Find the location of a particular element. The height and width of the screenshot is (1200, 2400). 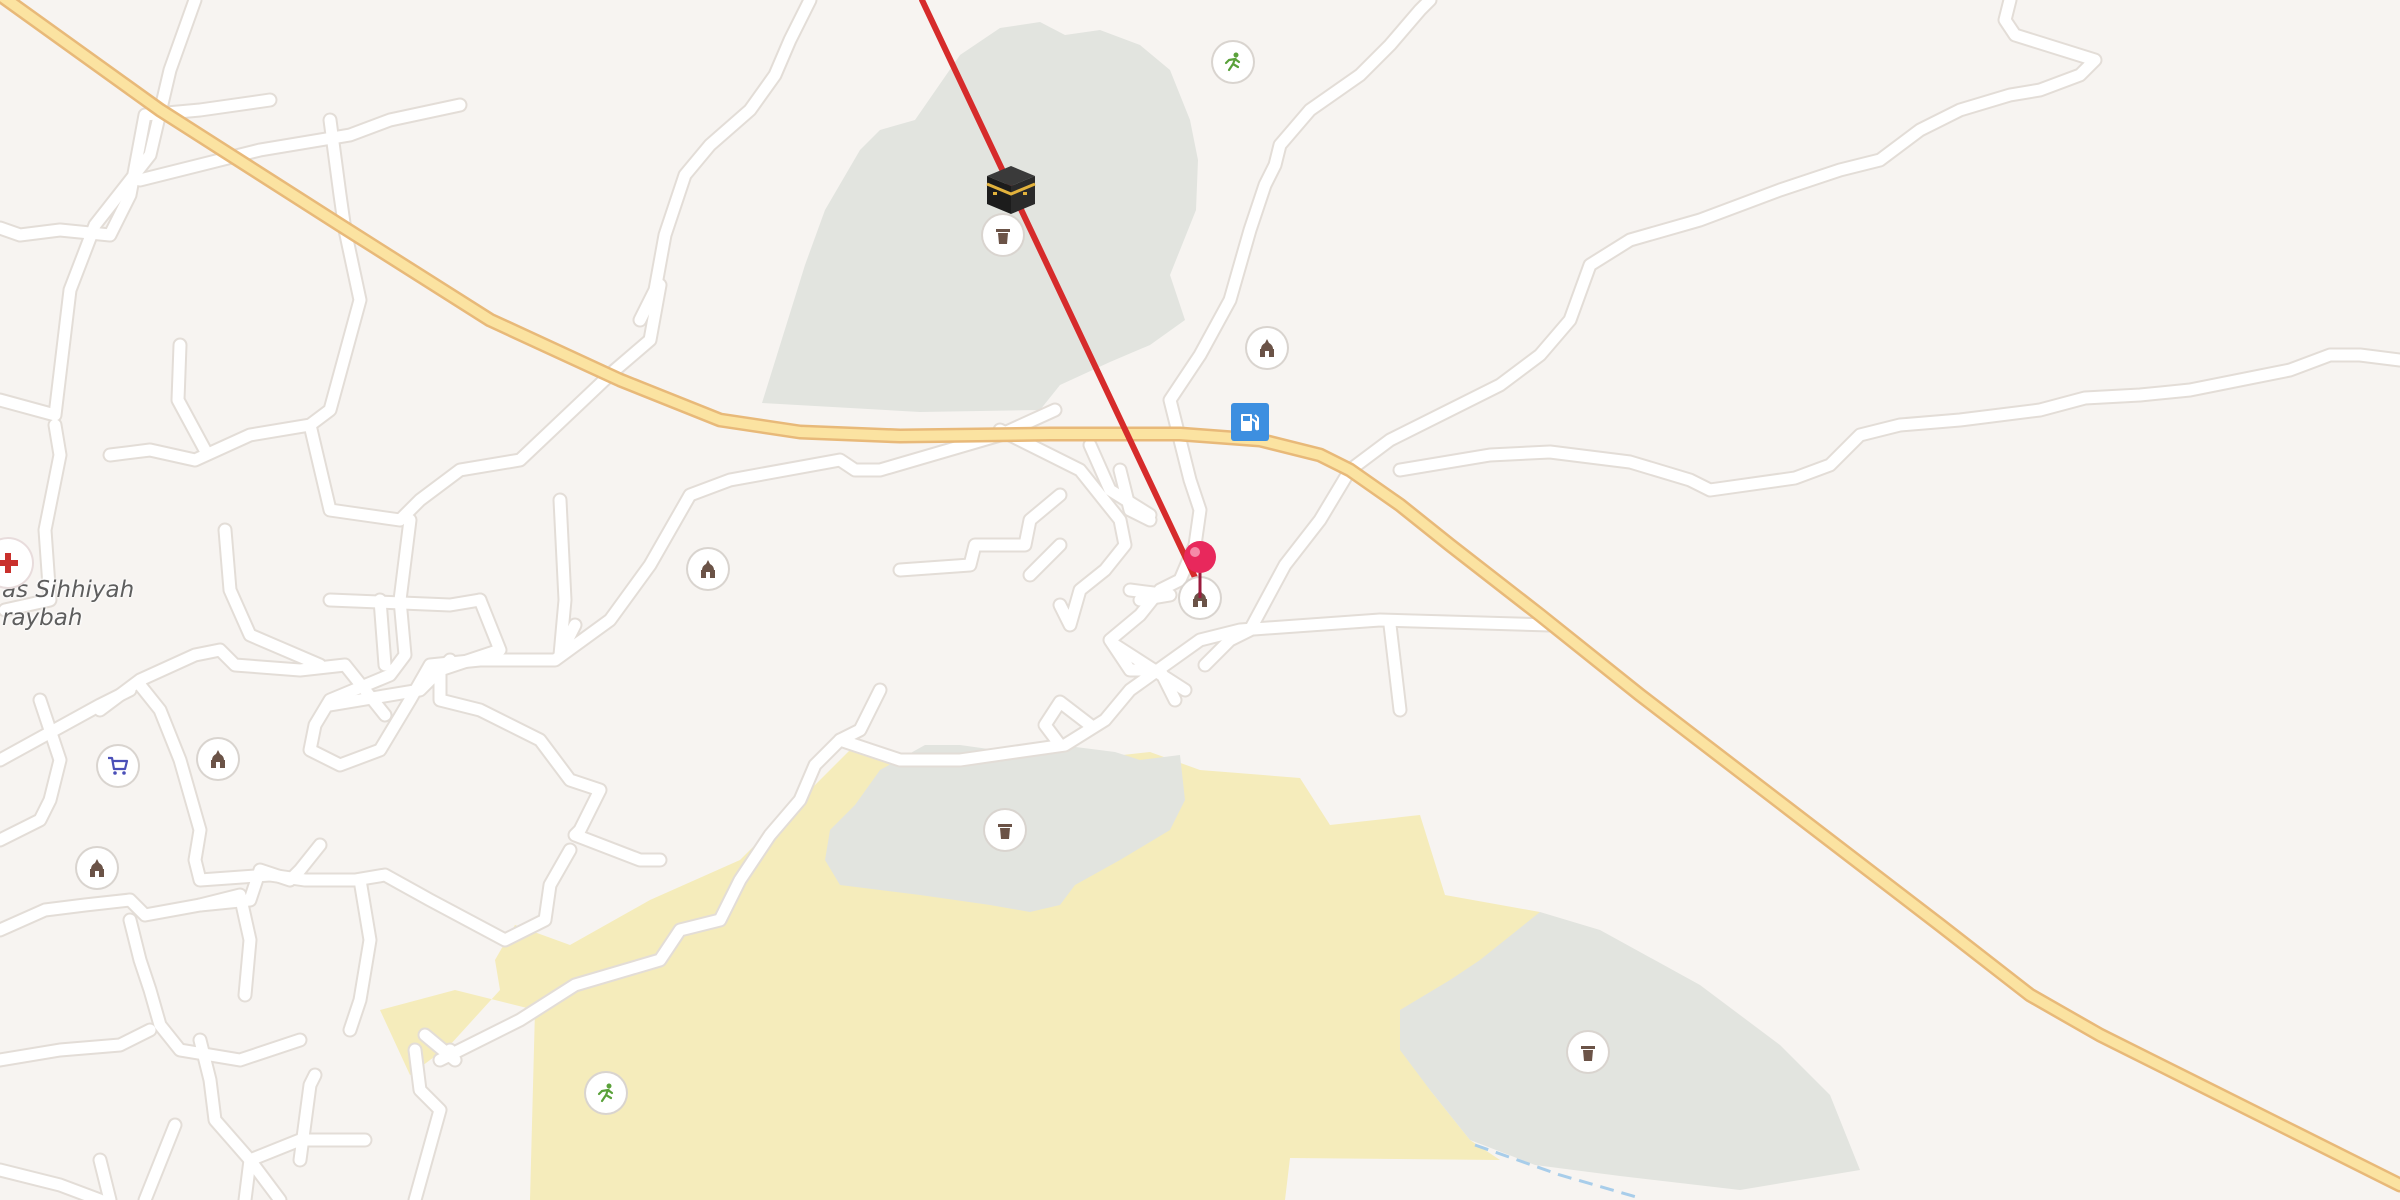

shop-marker is located at coordinates (118, 766).